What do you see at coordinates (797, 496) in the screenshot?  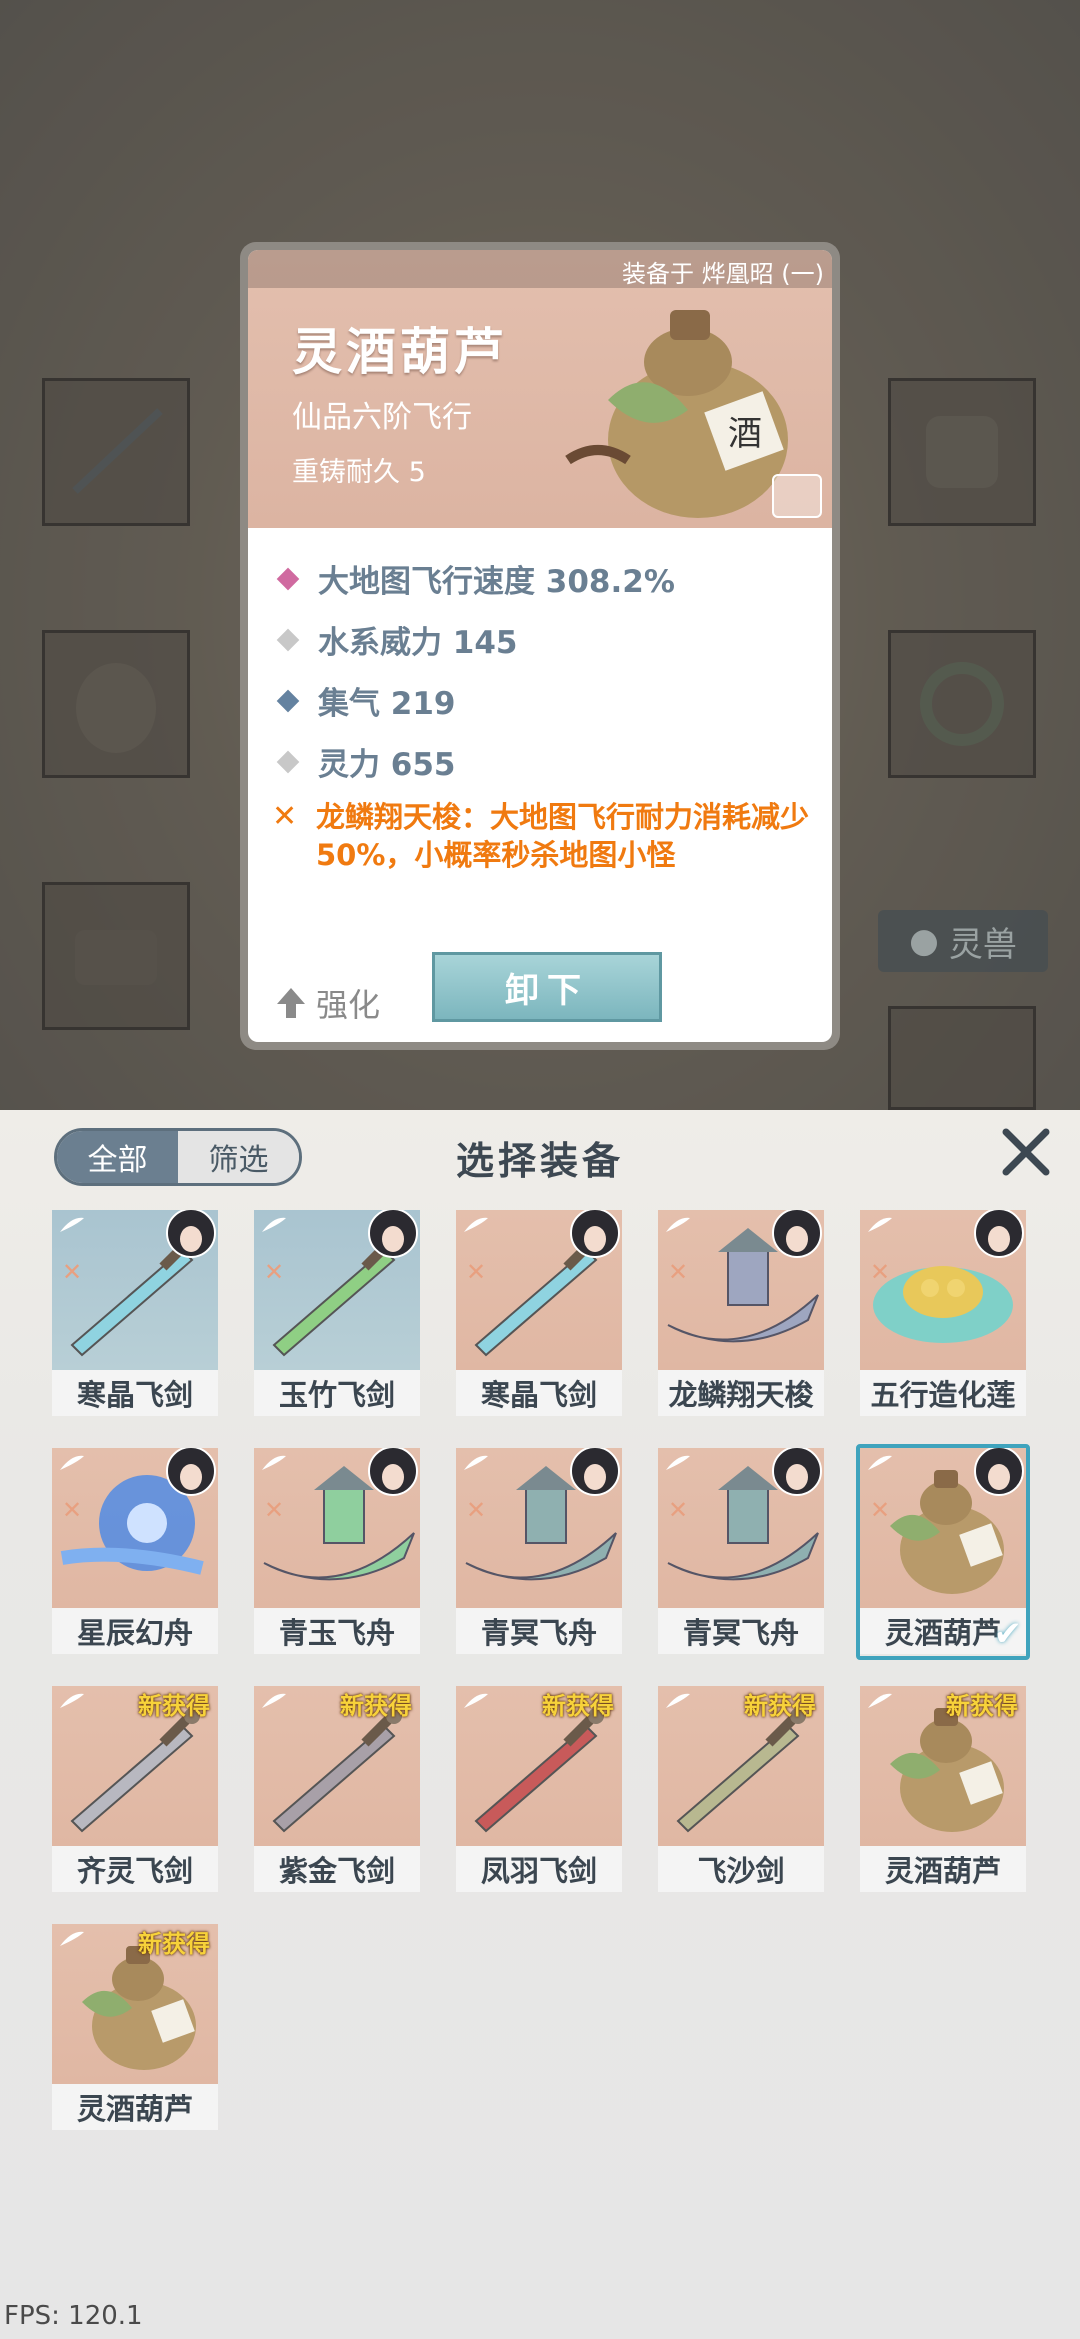 I see `share-button` at bounding box center [797, 496].